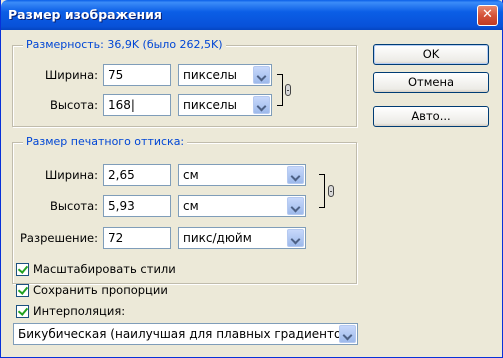 The image size is (503, 358). Describe the element at coordinates (137, 105) in the screenshot. I see `pixel-height-field: 168` at that location.